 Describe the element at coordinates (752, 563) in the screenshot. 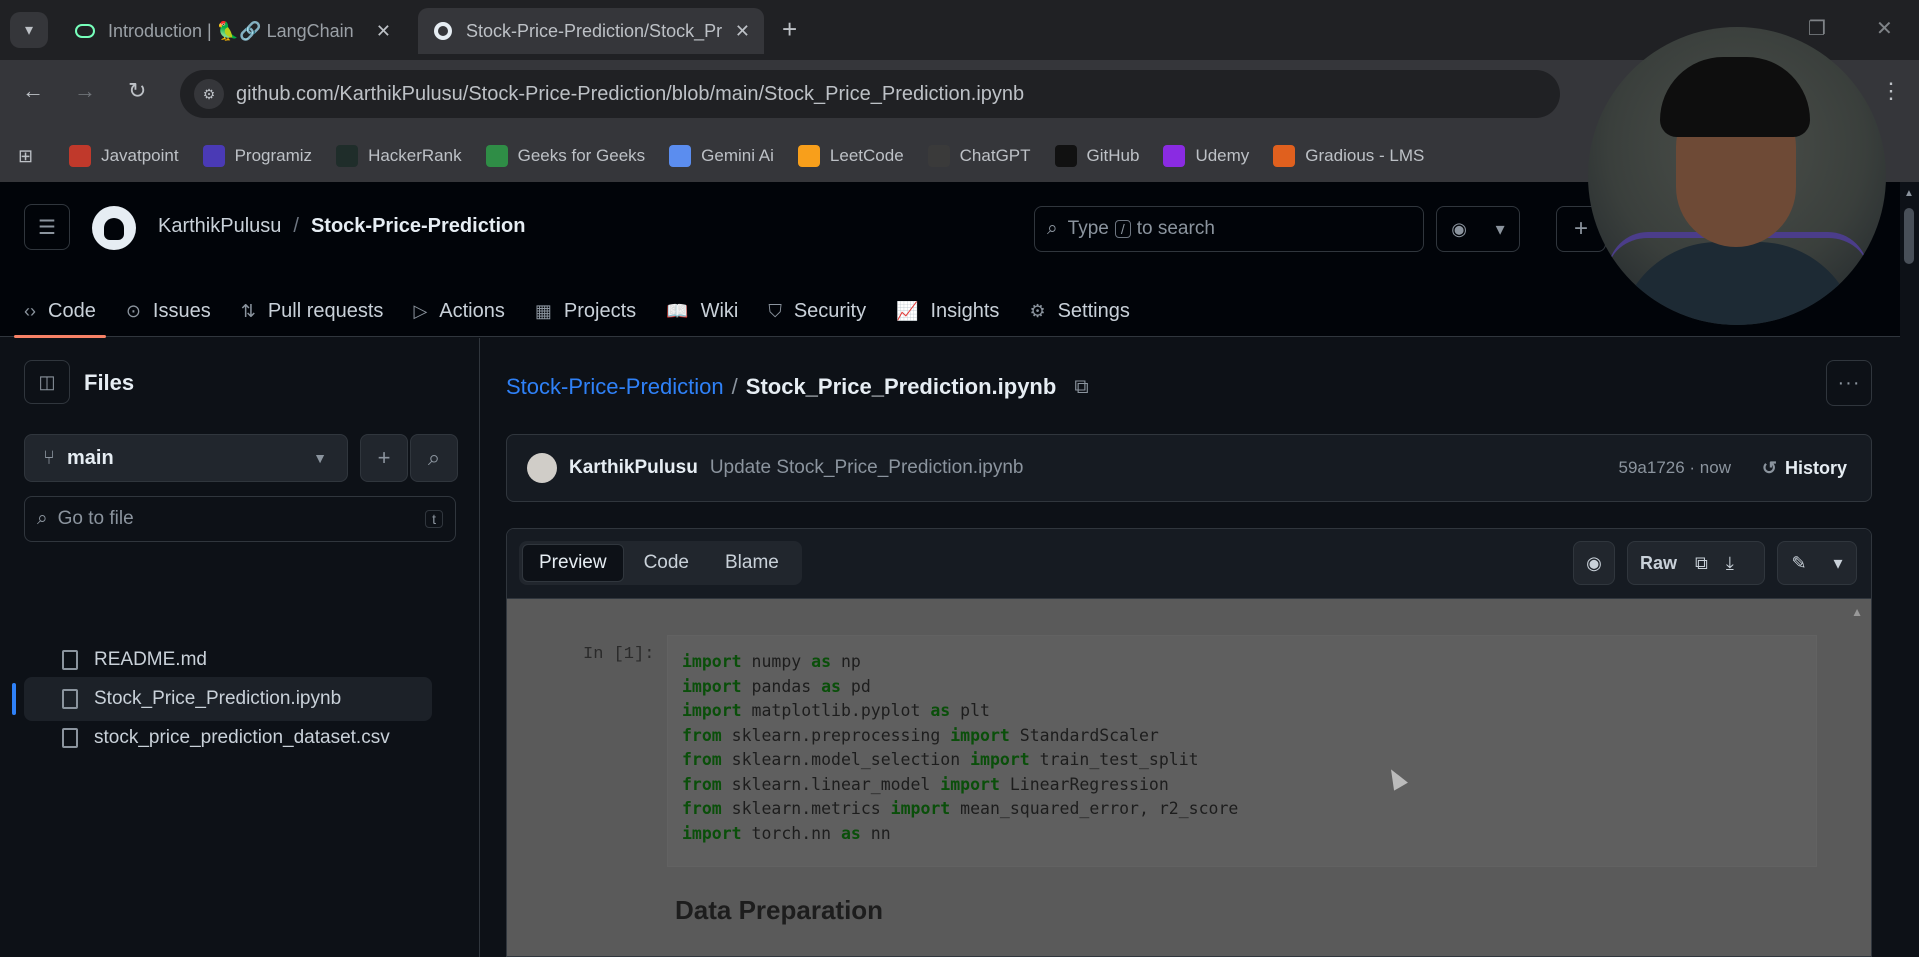

I see `tab-blame: Blame` at that location.